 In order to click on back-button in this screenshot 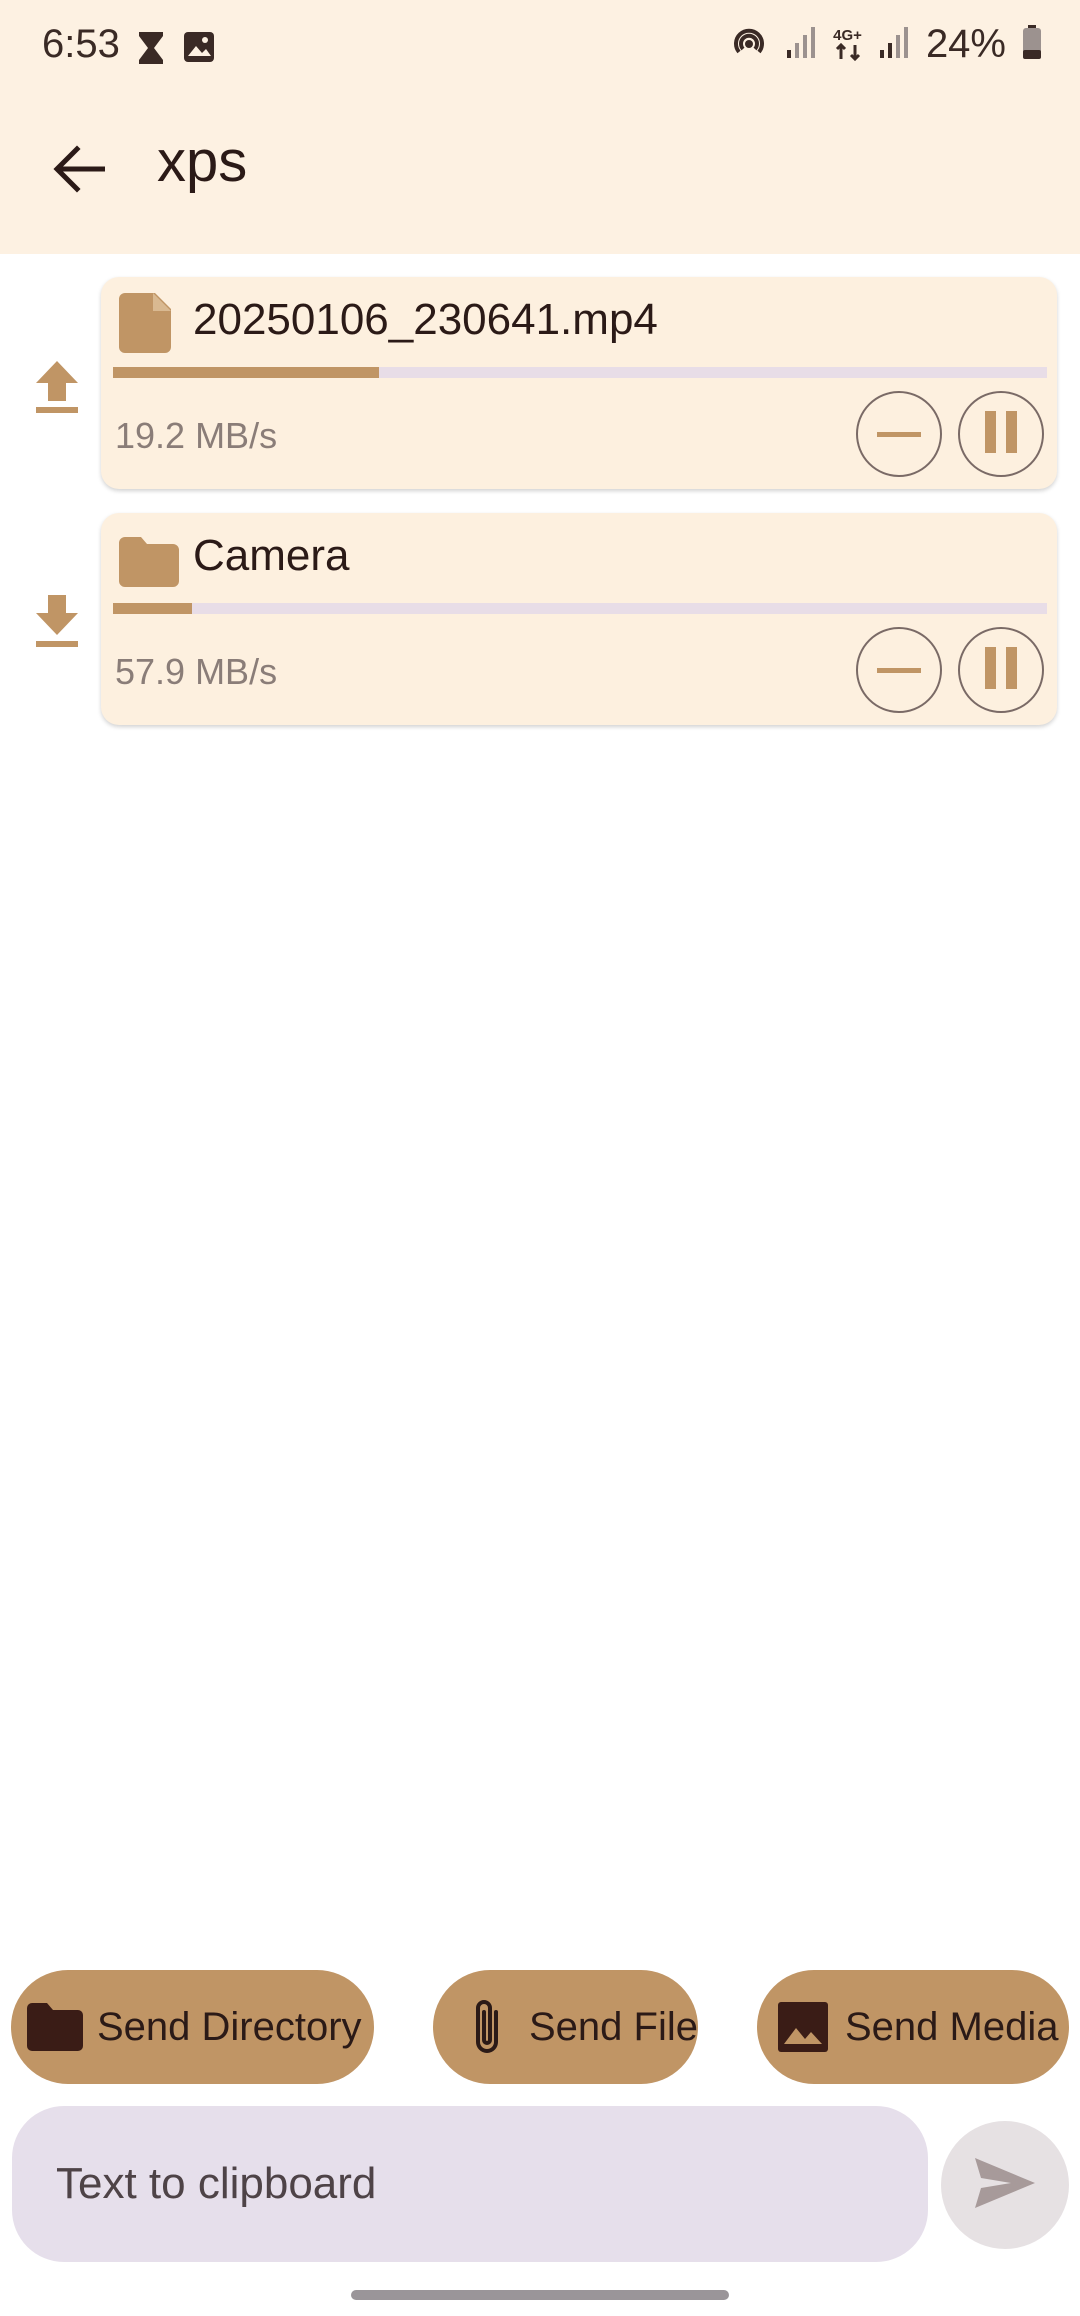, I will do `click(79, 171)`.